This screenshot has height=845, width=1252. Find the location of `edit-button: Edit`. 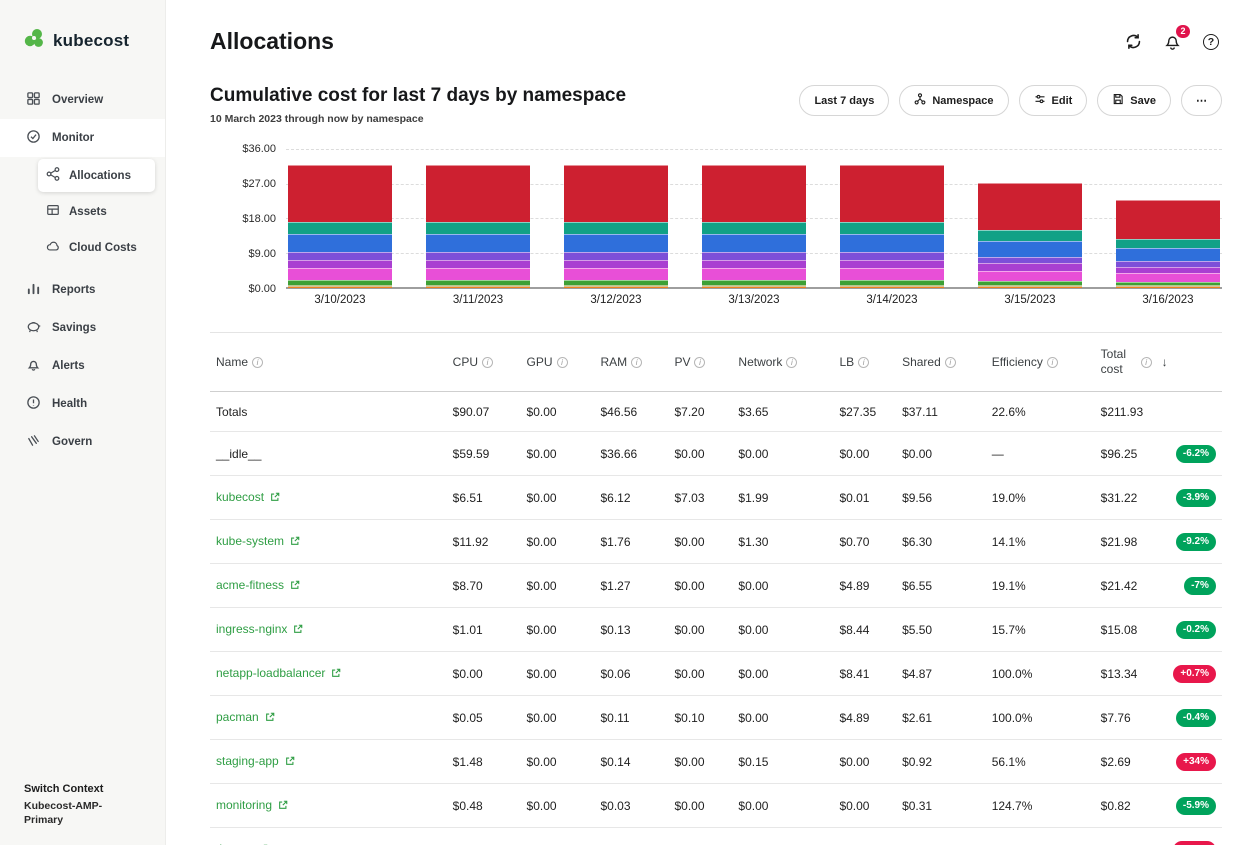

edit-button: Edit is located at coordinates (1053, 100).